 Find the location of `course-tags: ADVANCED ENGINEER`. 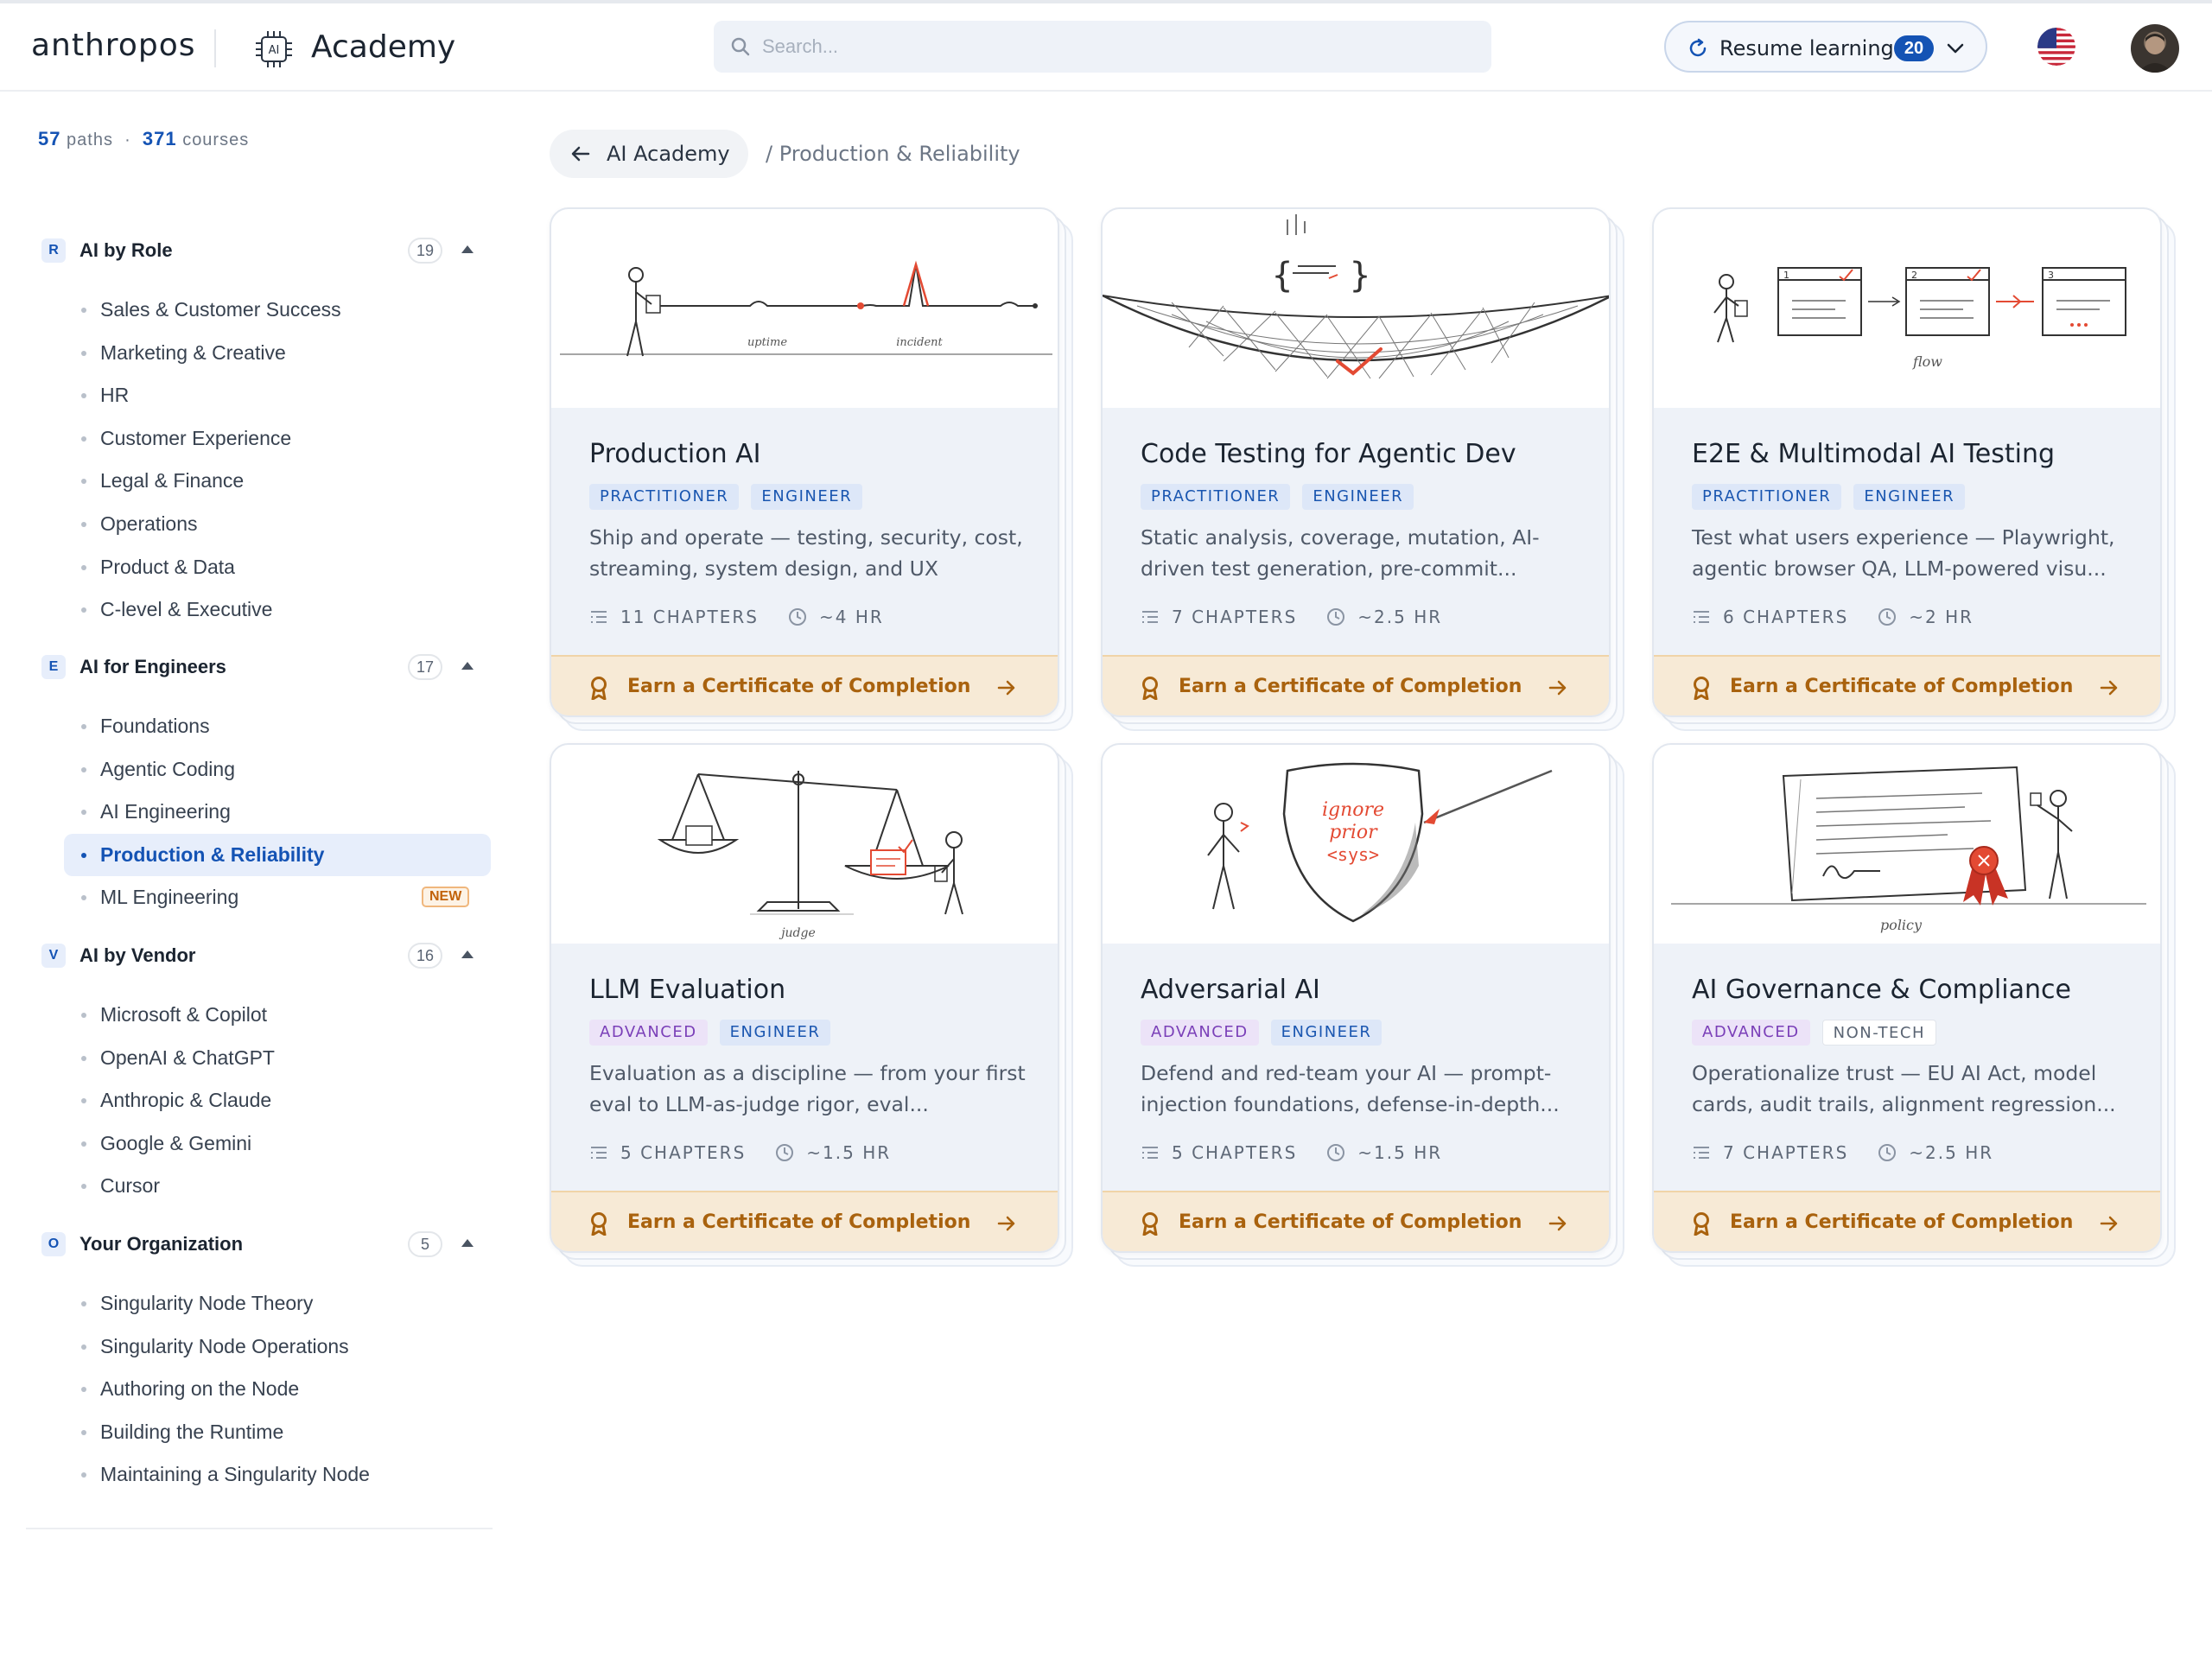

course-tags: ADVANCED ENGINEER is located at coordinates (1261, 1033).